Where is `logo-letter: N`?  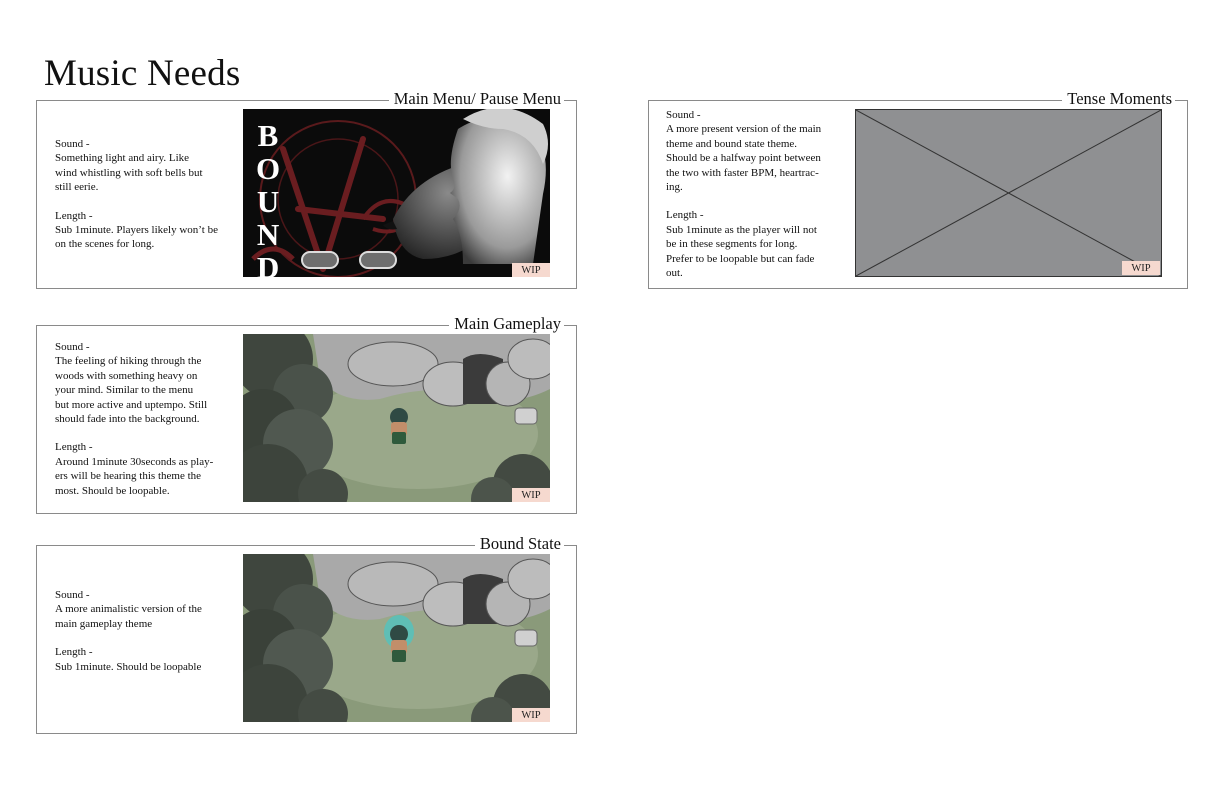 logo-letter: N is located at coordinates (268, 234).